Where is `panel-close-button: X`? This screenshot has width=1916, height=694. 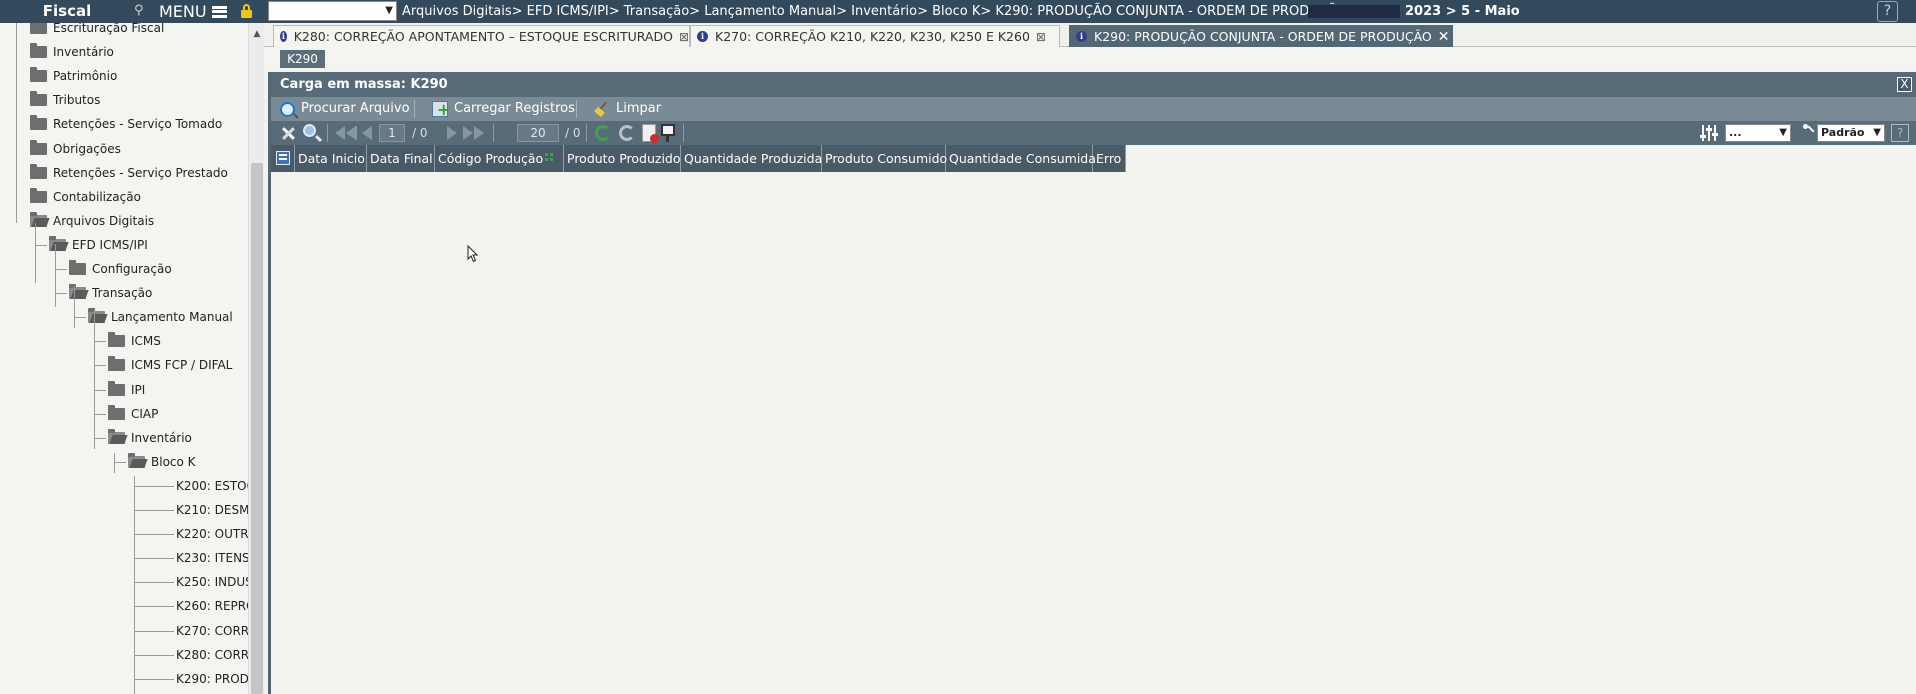 panel-close-button: X is located at coordinates (1904, 84).